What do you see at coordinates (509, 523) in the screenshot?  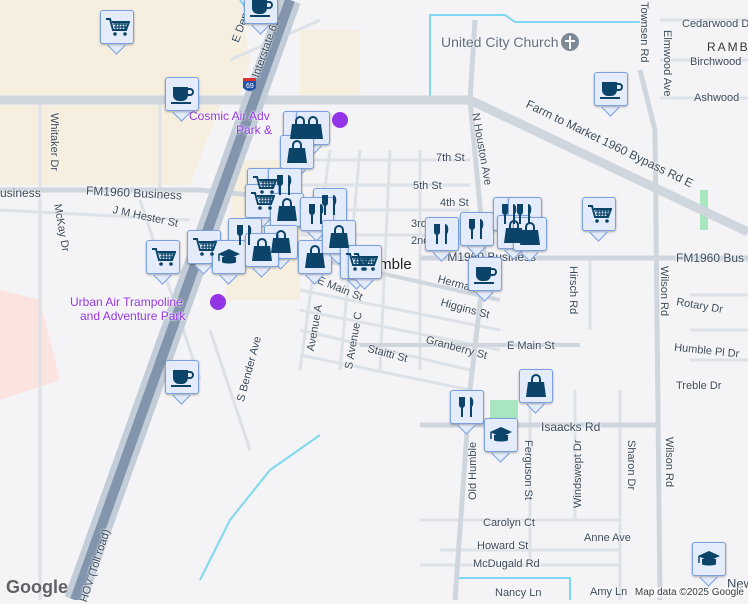 I see `street-carolyn: Carolyn Ct` at bounding box center [509, 523].